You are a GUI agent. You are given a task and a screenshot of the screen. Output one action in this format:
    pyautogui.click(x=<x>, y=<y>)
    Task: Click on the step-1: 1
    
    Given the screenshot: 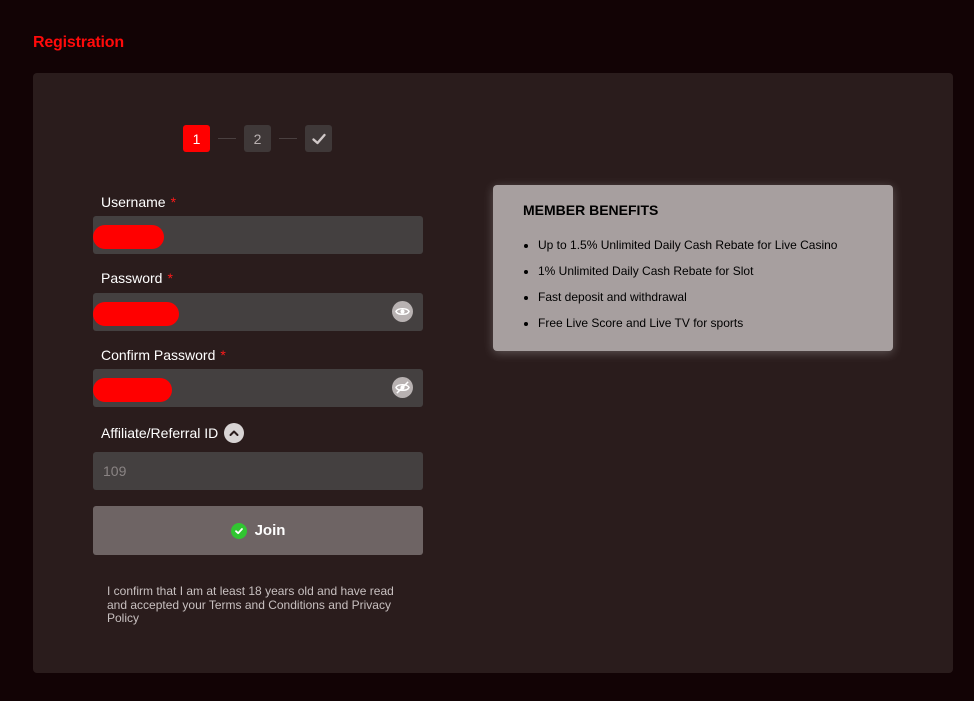 What is the action you would take?
    pyautogui.click(x=196, y=138)
    